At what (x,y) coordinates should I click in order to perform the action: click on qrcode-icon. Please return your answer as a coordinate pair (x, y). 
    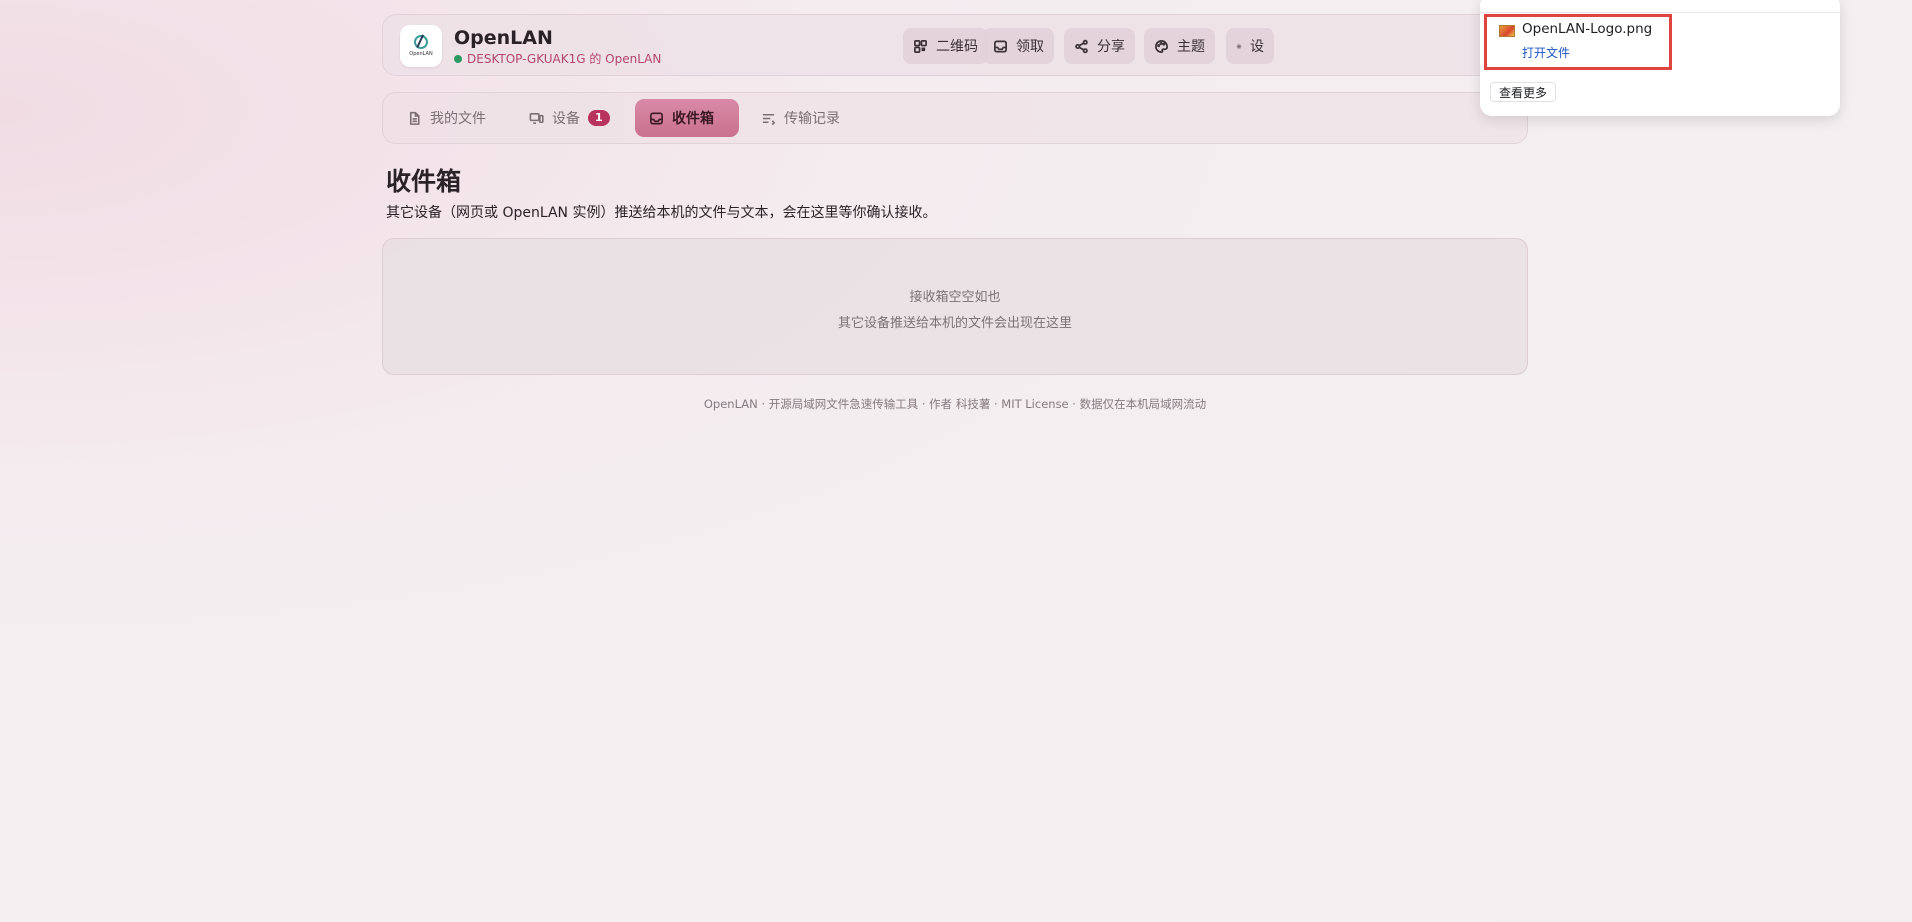
    Looking at the image, I should click on (920, 46).